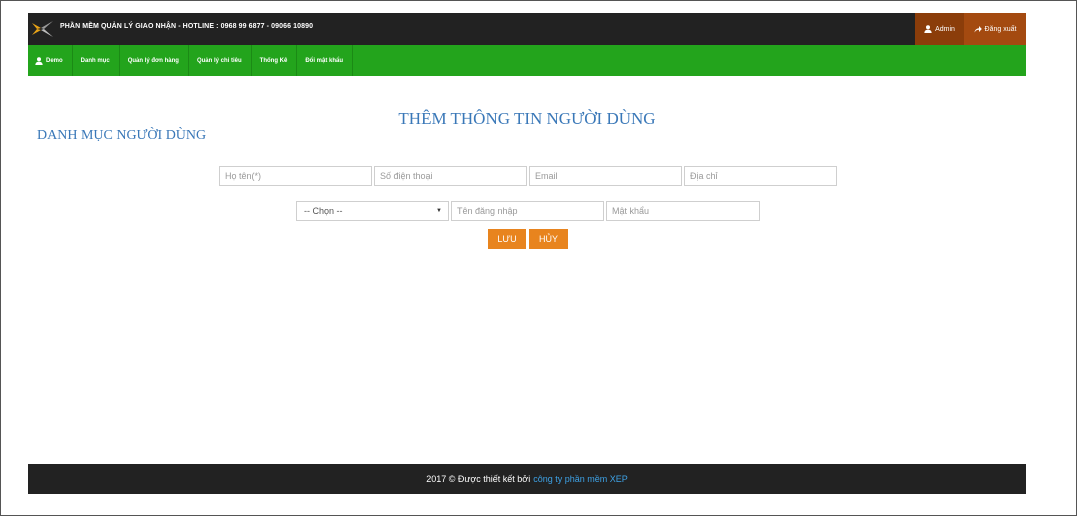 This screenshot has width=1077, height=516. I want to click on admin-button: Admin, so click(939, 29).